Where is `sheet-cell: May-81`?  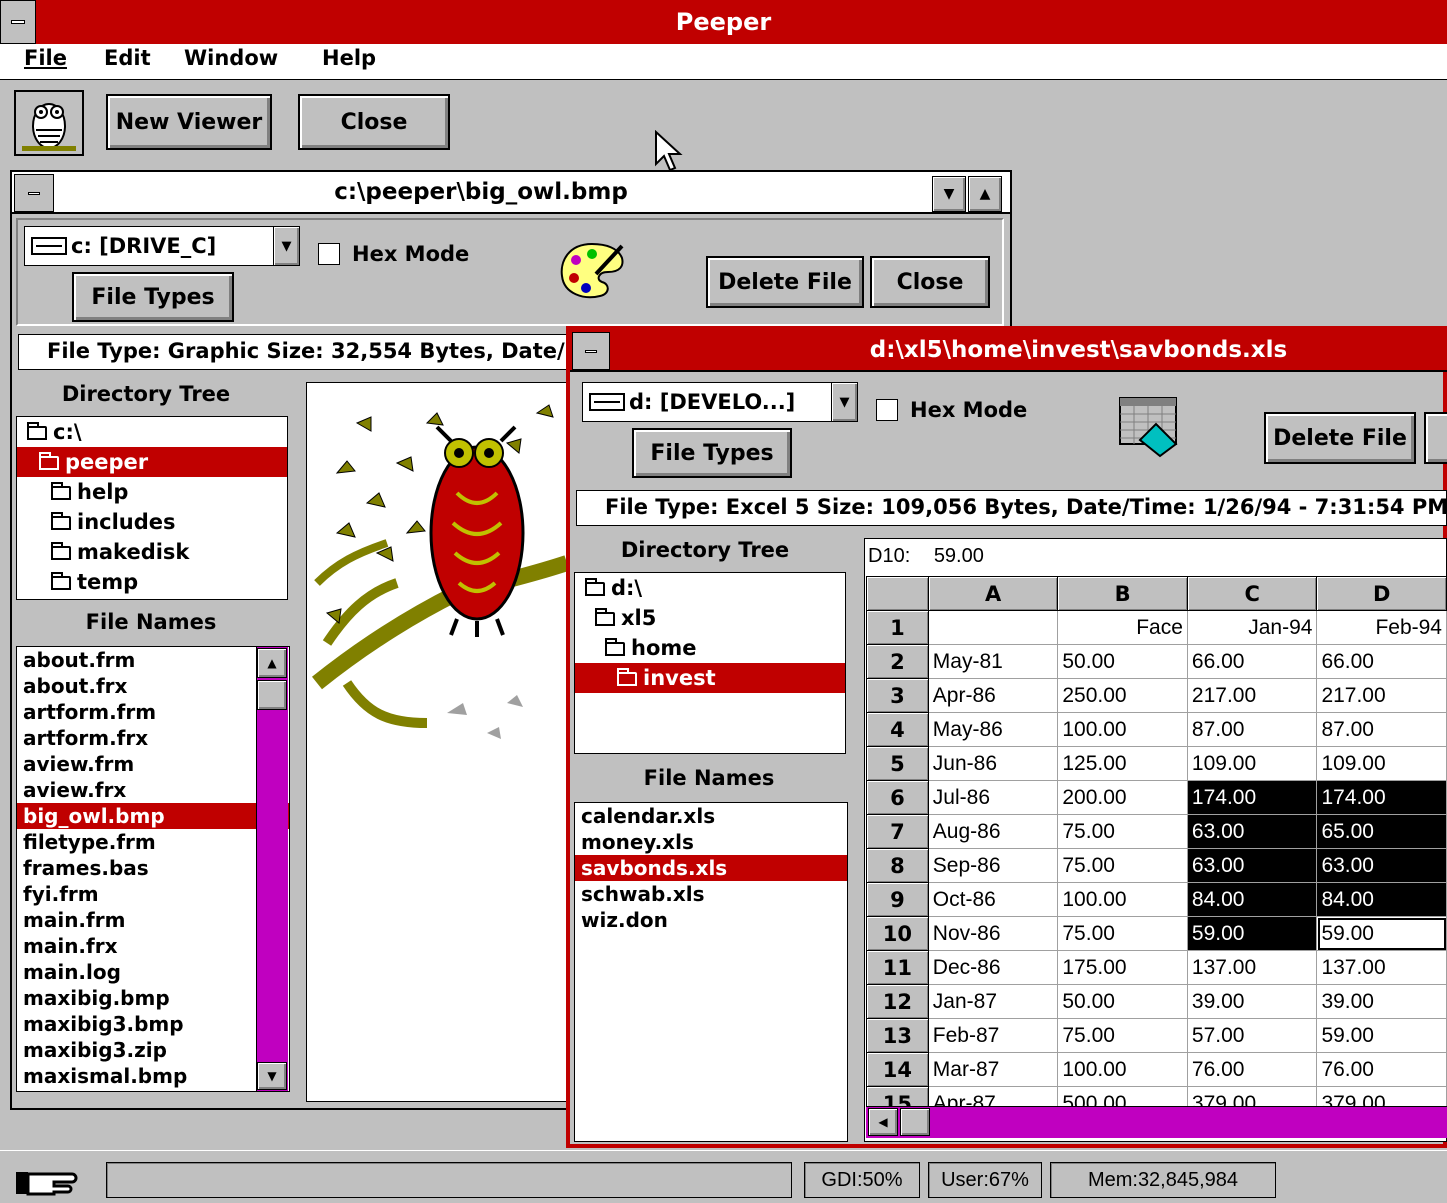 sheet-cell: May-81 is located at coordinates (993, 661).